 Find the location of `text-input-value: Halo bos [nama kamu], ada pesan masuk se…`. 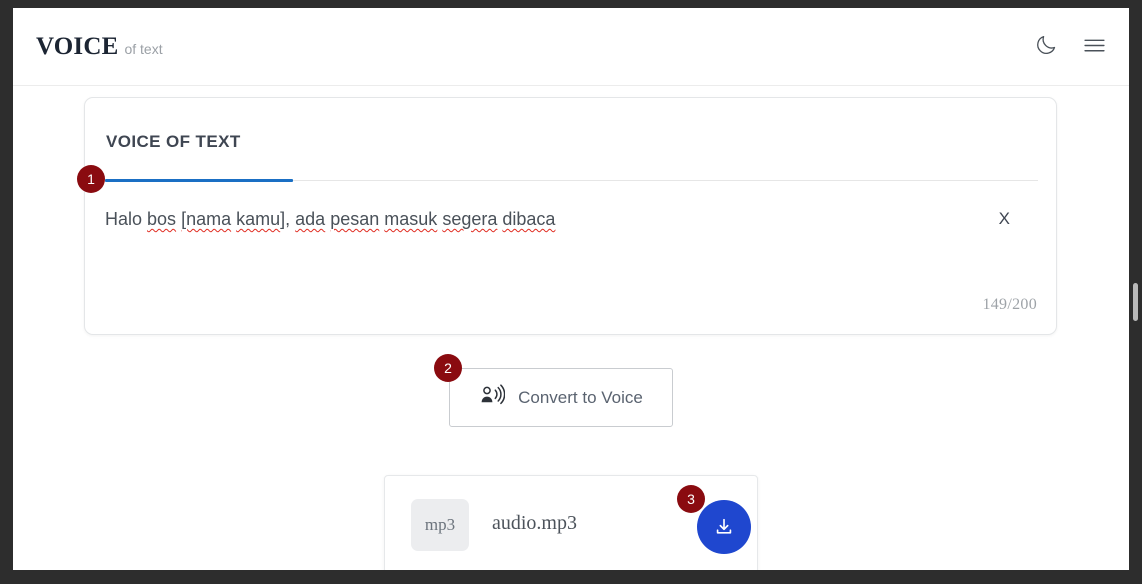

text-input-value: Halo bos [nama kamu], ada pesan masuk se… is located at coordinates (535, 219).